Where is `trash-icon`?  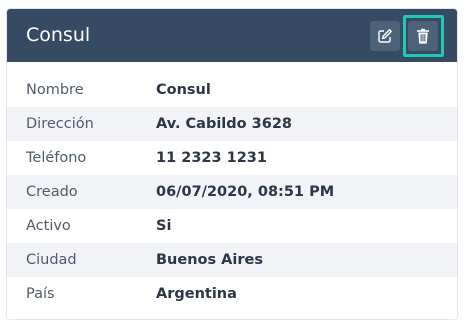
trash-icon is located at coordinates (423, 36).